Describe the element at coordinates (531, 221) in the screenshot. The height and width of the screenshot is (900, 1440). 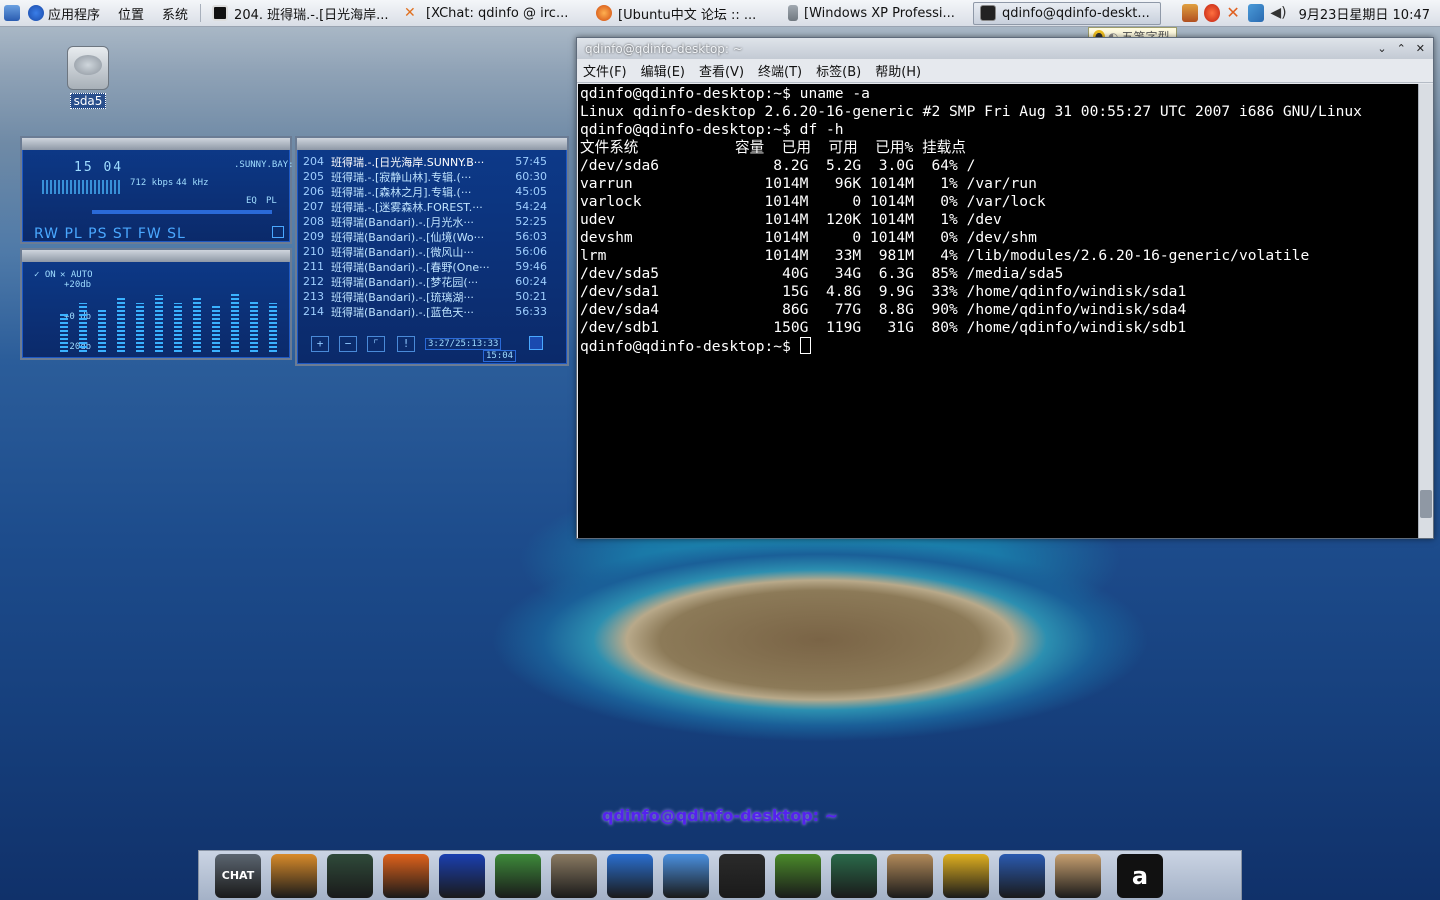
I see `playlist-item-duration: 52:25` at that location.